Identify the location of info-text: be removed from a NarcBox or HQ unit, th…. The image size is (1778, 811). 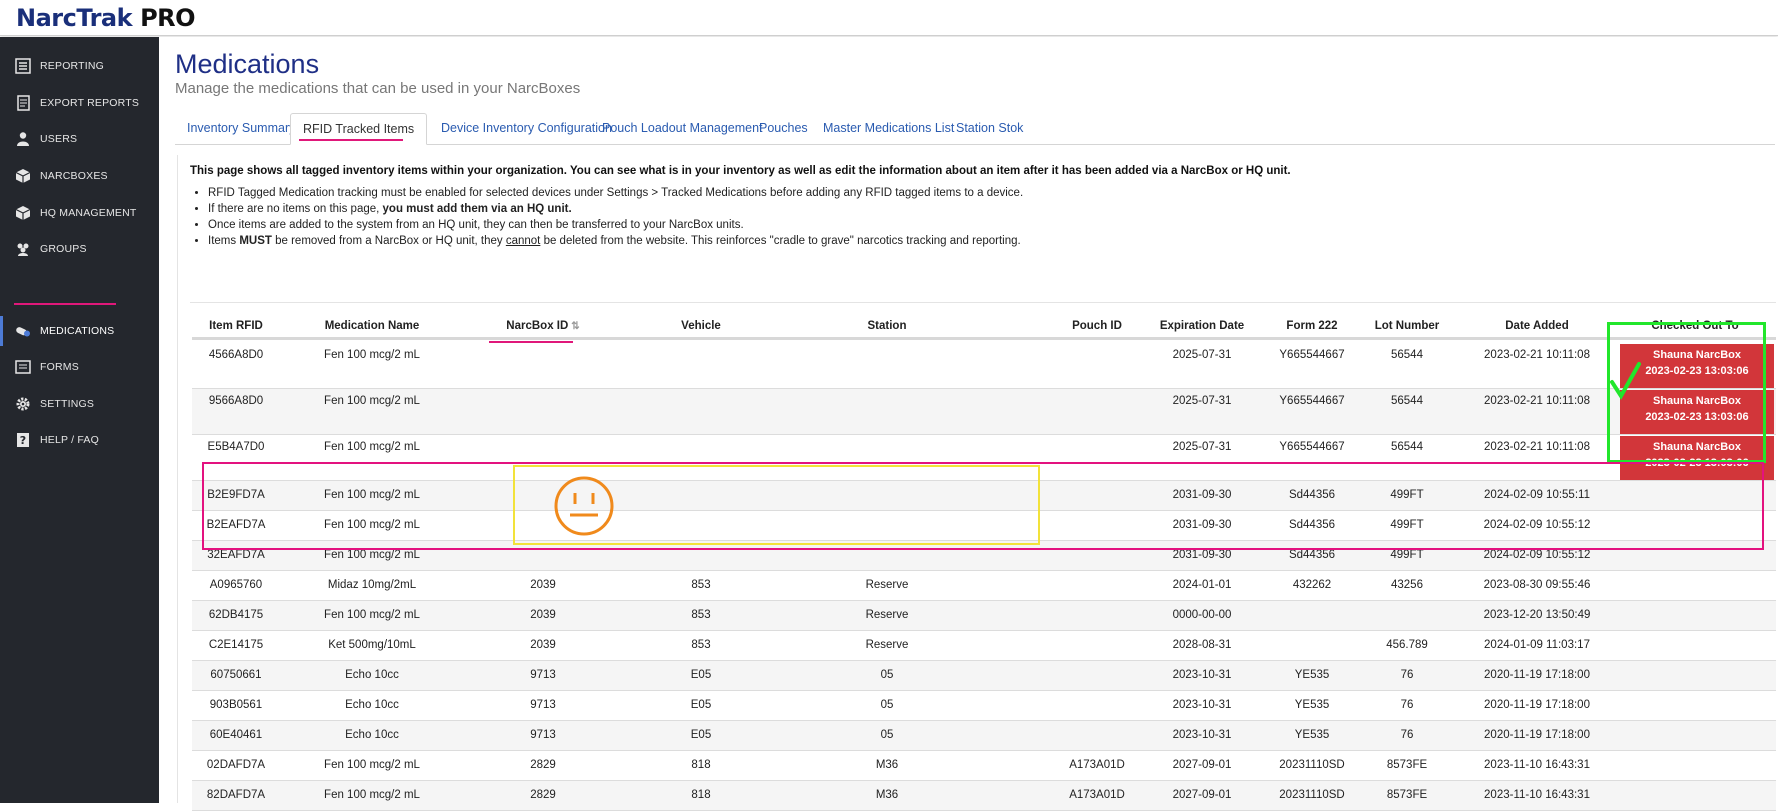
(388, 241).